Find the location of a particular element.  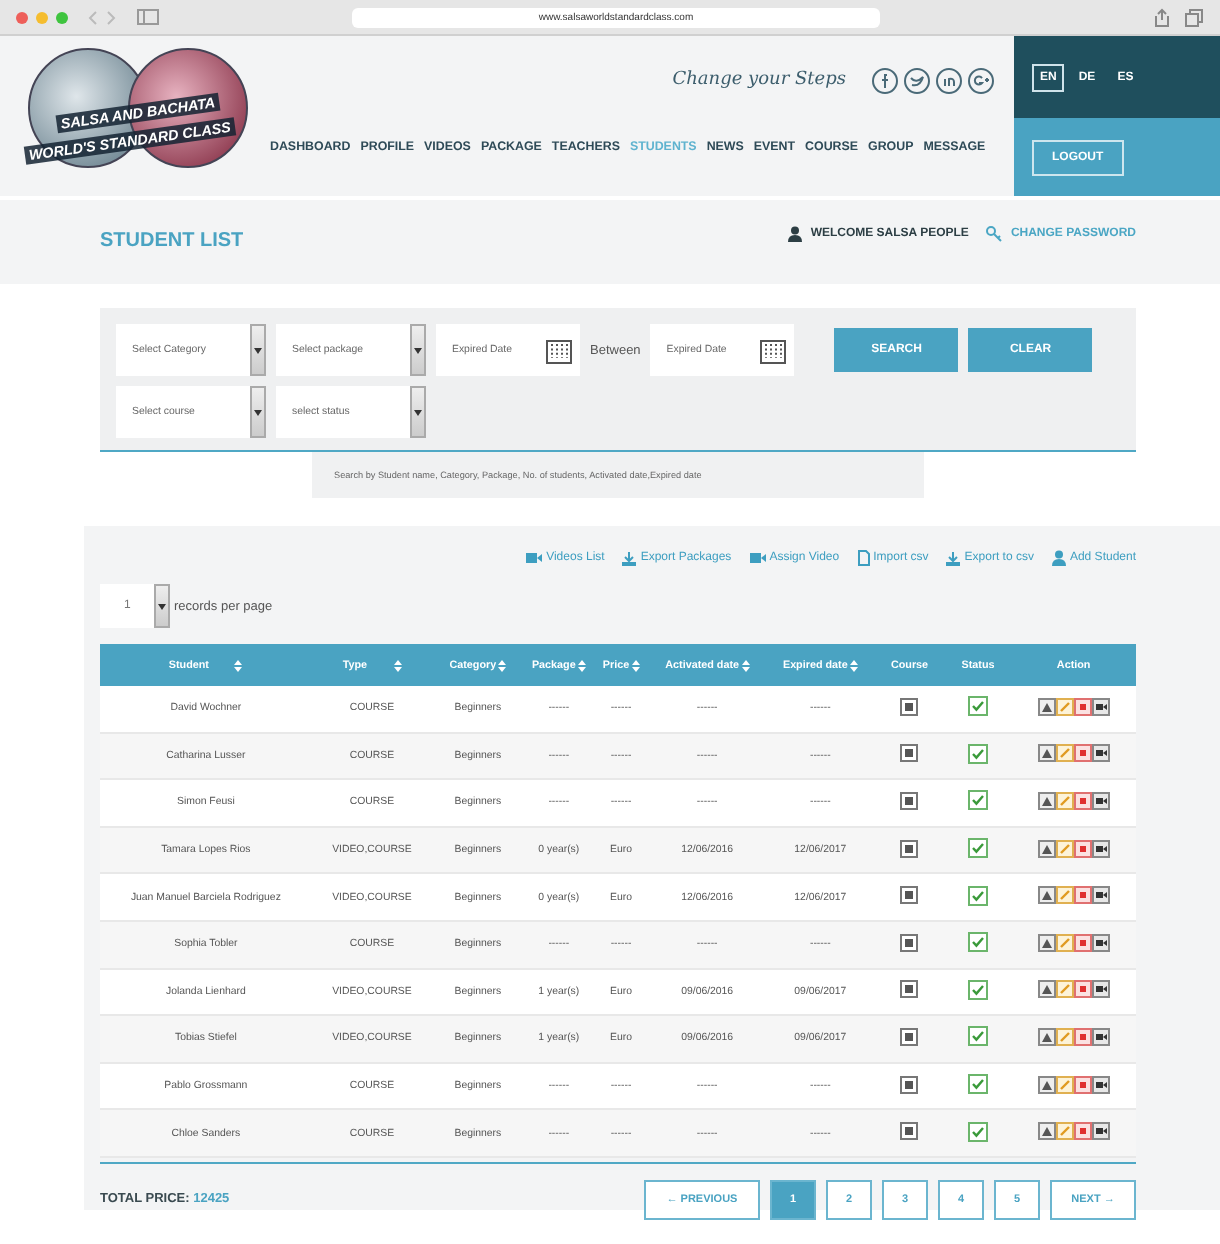

file-icon is located at coordinates (863, 558).